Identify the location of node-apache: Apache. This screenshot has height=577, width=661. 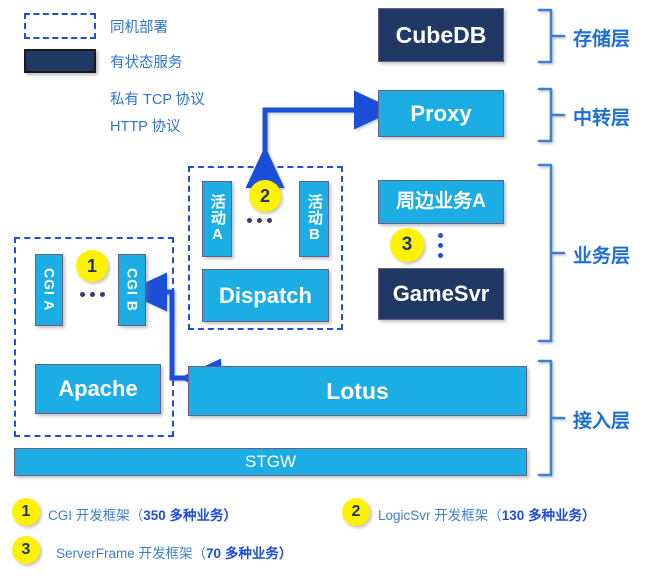
(98, 389).